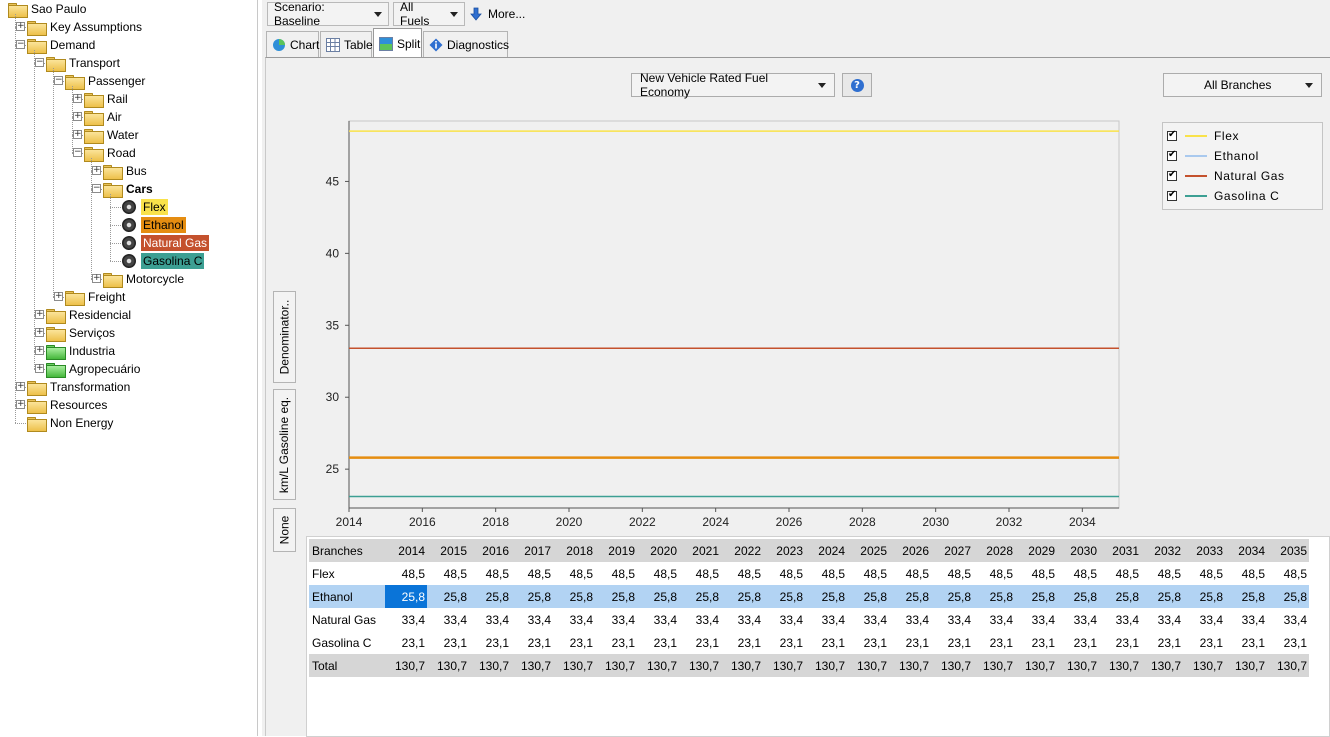 This screenshot has height=737, width=1330. What do you see at coordinates (1226, 176) in the screenshot?
I see `legend-item: Natural Gas` at bounding box center [1226, 176].